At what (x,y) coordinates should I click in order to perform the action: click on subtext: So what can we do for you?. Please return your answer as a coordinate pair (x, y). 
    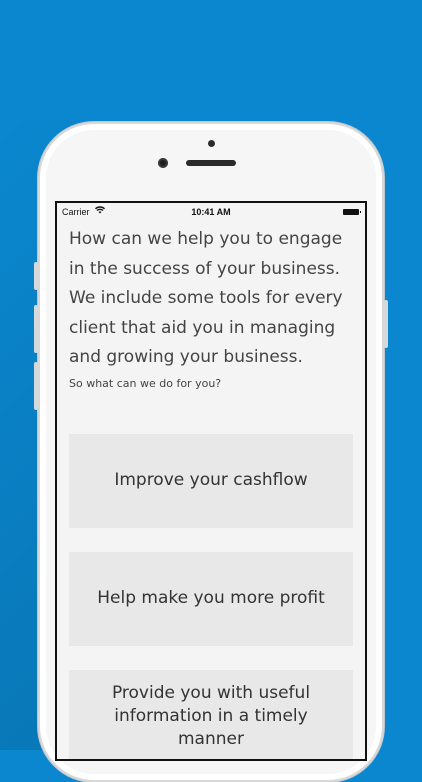
    Looking at the image, I should click on (145, 383).